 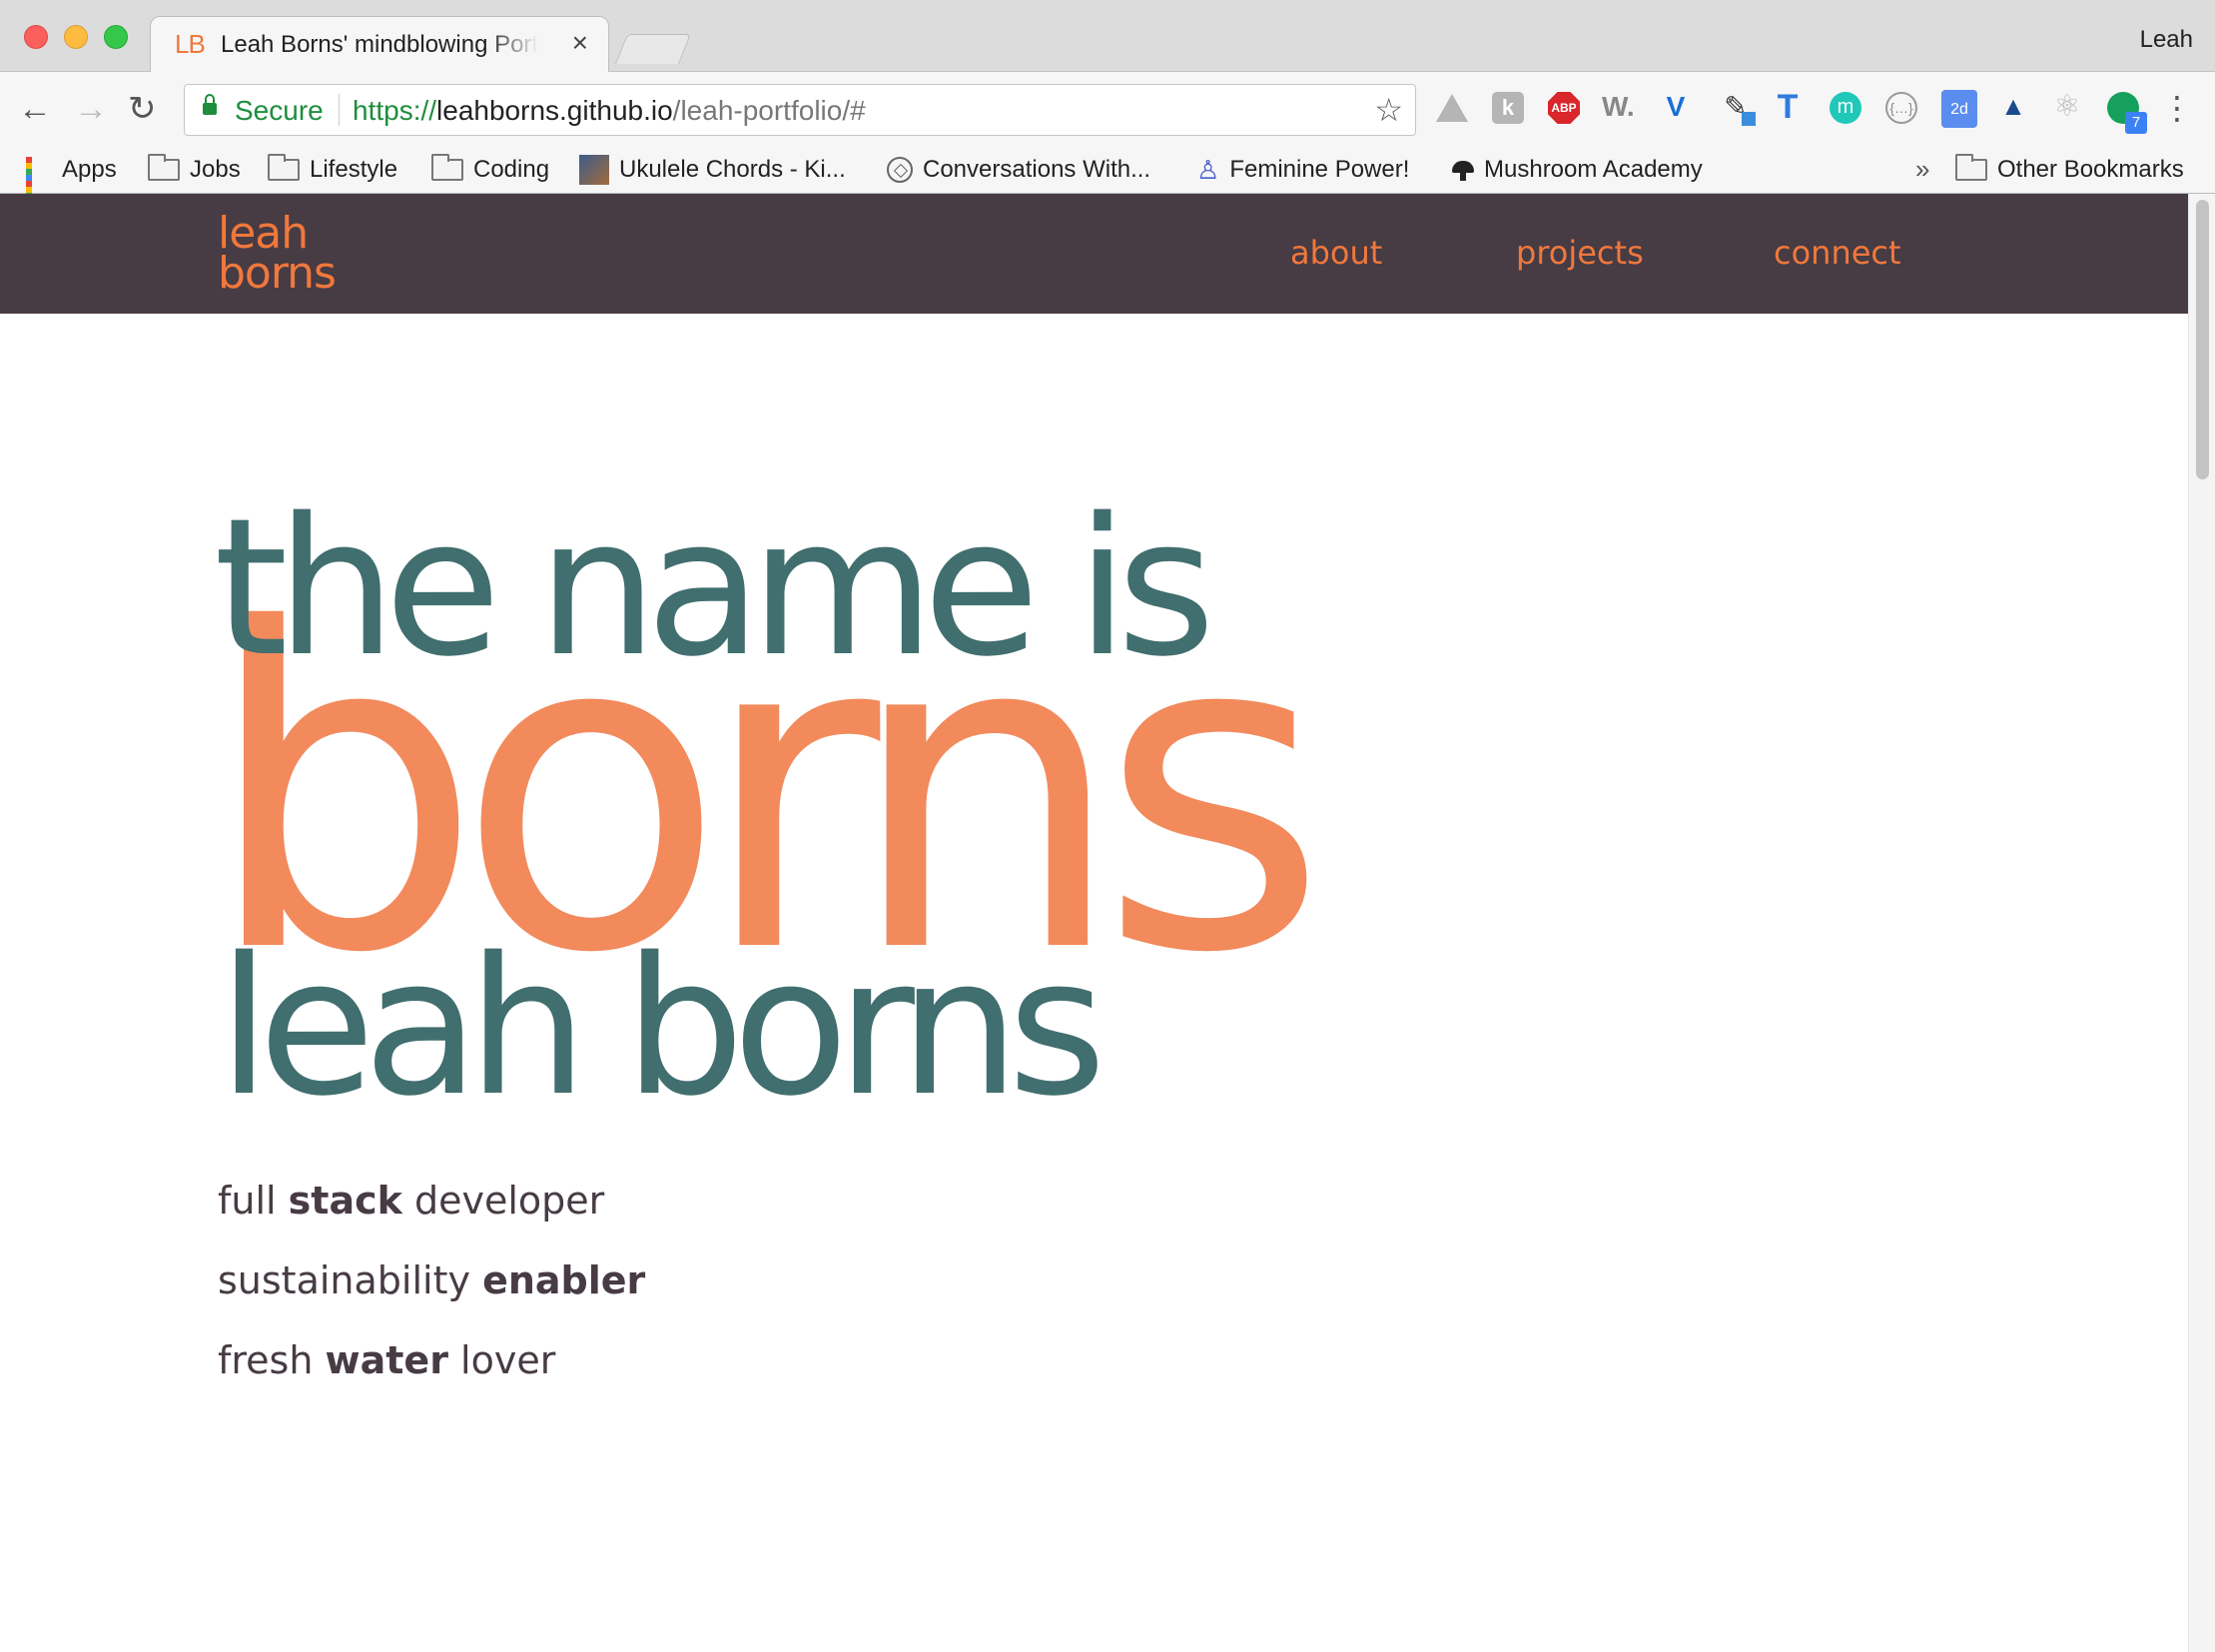 I want to click on url-scheme: https://, so click(x=395, y=110).